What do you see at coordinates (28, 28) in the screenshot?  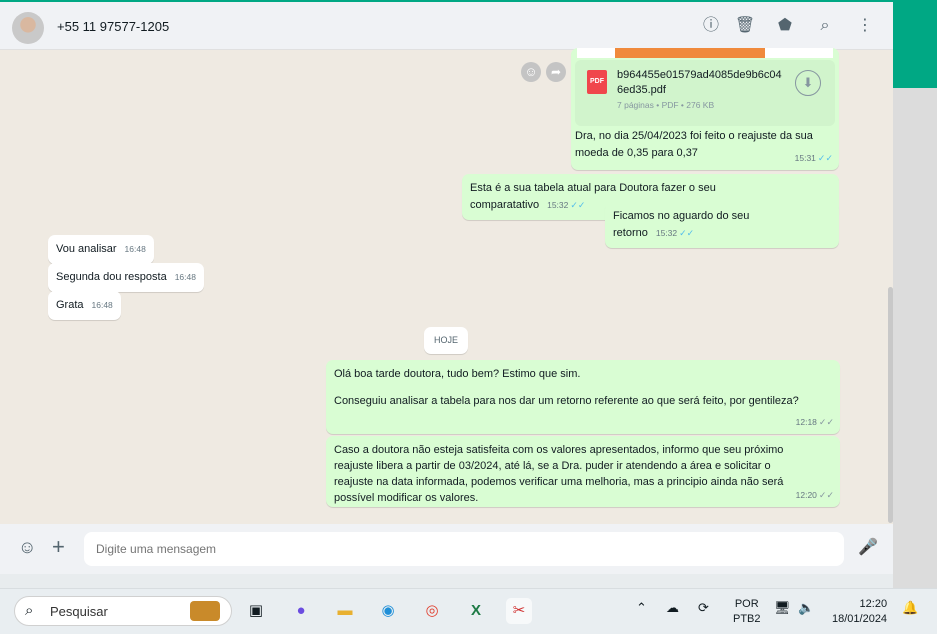 I see `avatar` at bounding box center [28, 28].